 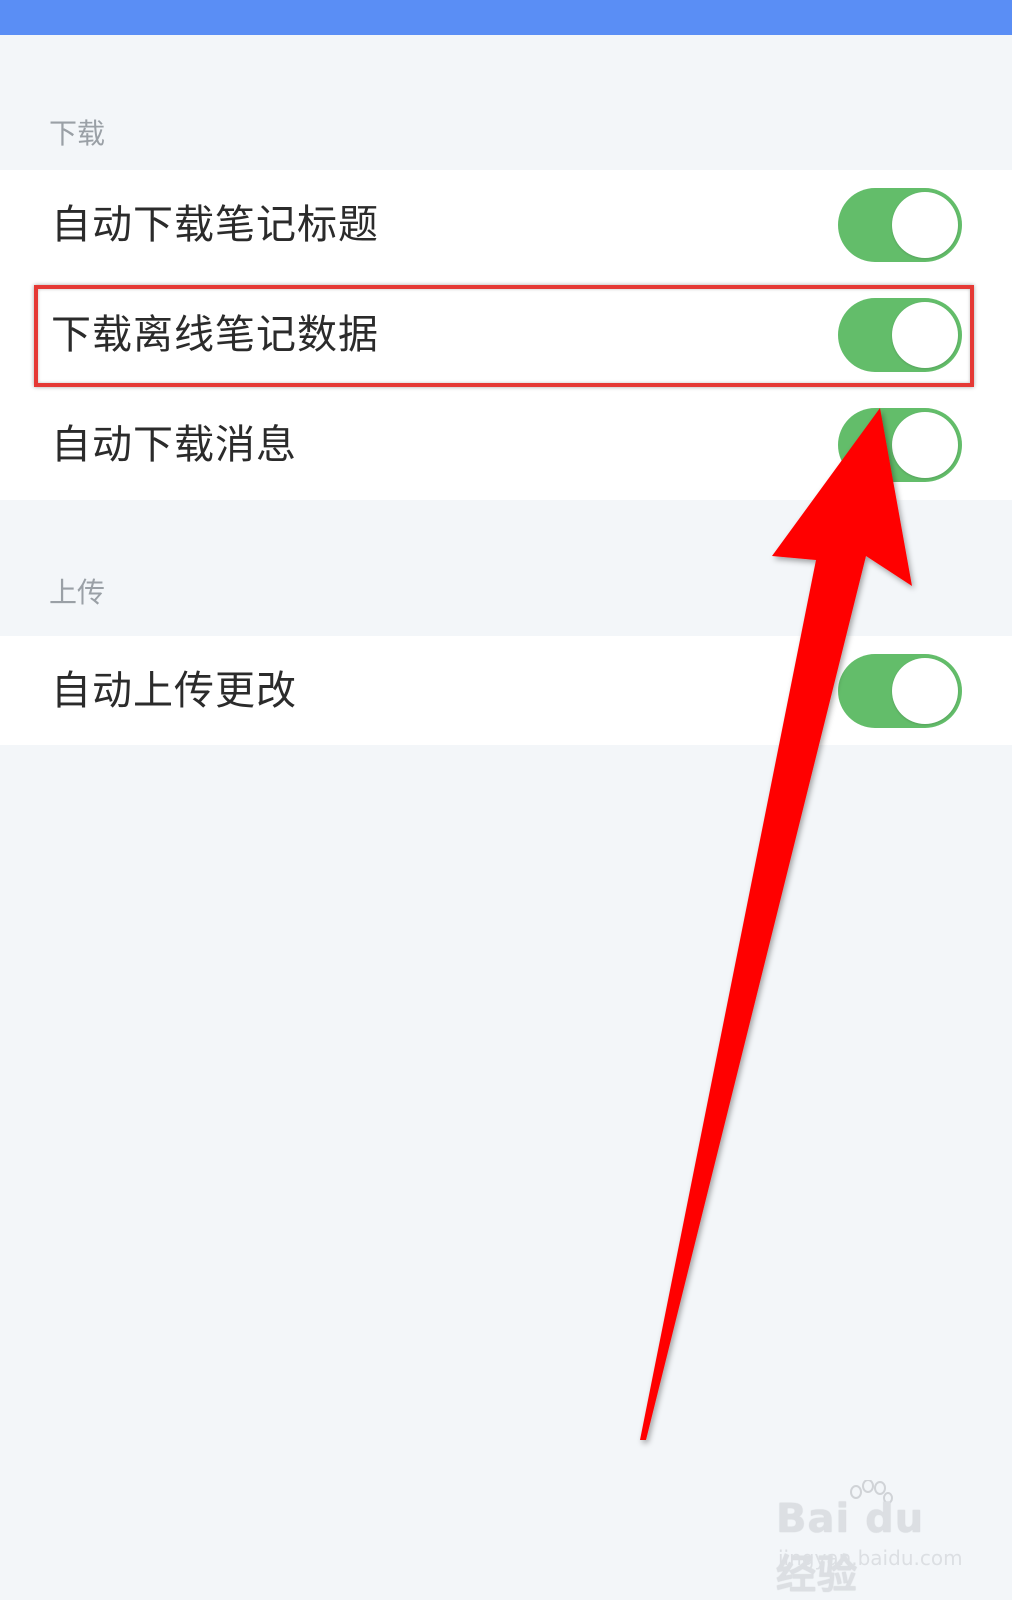 I want to click on setting-label: 自动上传更改, so click(x=174, y=691).